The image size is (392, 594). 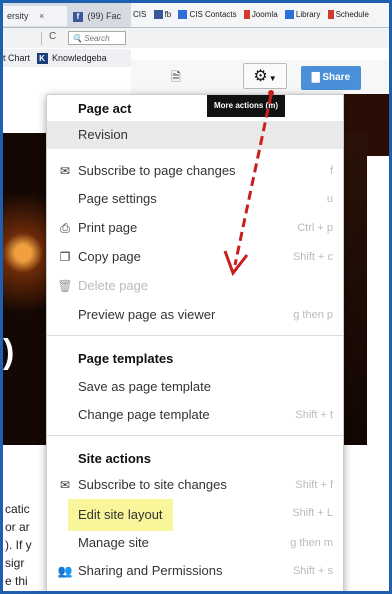 I want to click on menu-item-label: Print page, so click(x=108, y=227).